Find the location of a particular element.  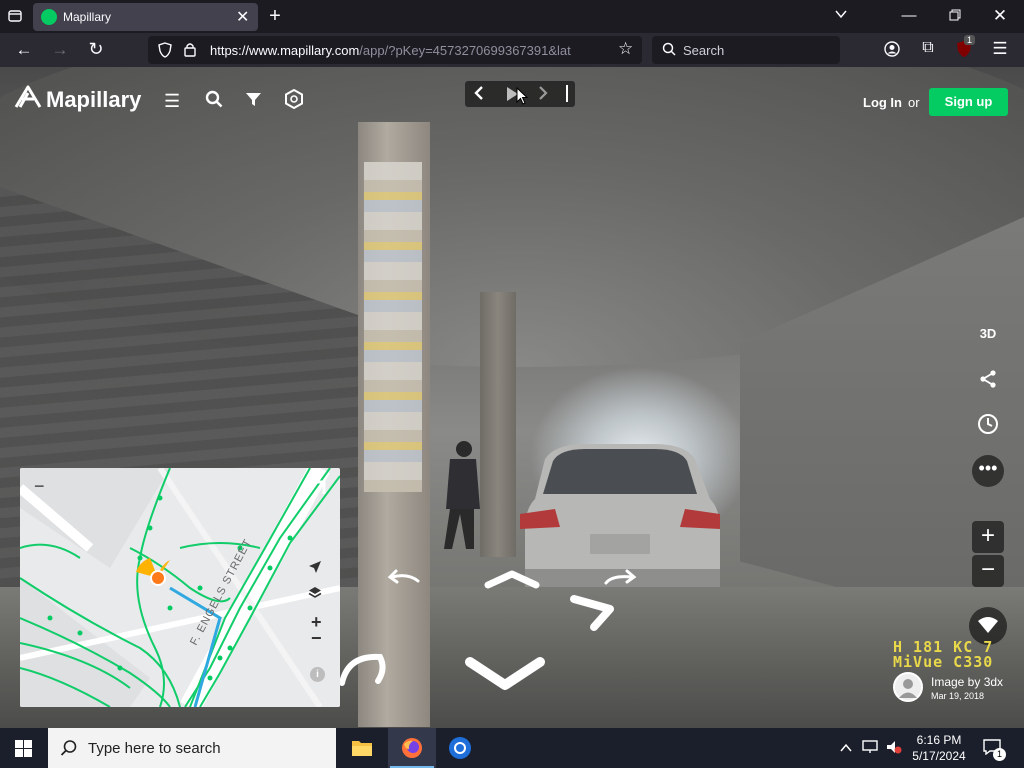

menu-icon: ☰ is located at coordinates (1000, 49).